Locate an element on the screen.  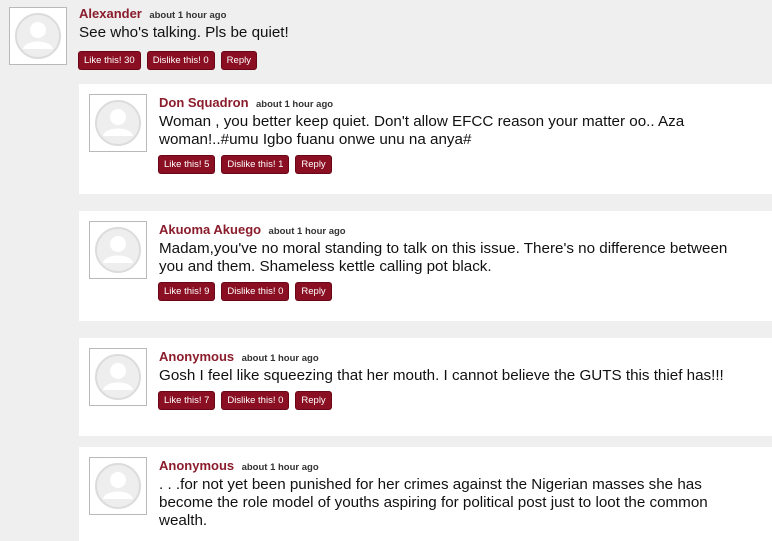
comment-meta: Don Squadron about 1 hour ago is located at coordinates (456, 103).